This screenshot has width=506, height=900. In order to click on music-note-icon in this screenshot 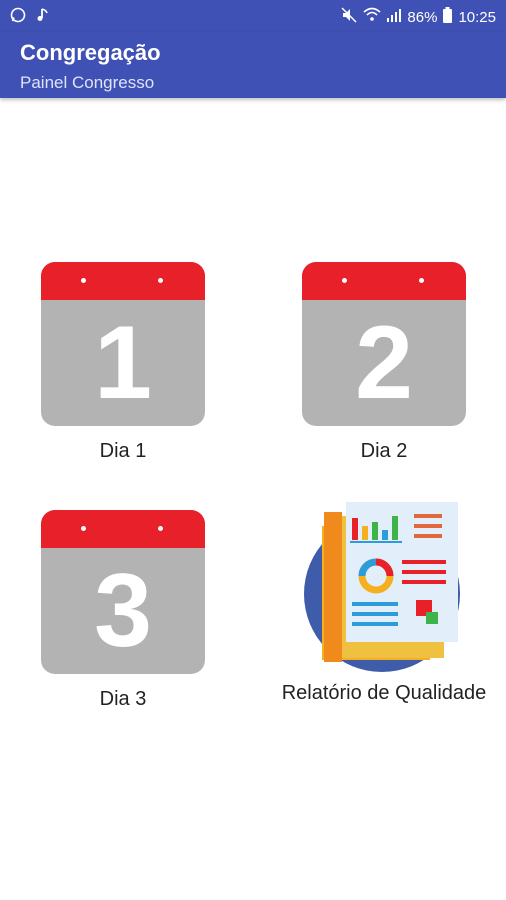, I will do `click(43, 17)`.